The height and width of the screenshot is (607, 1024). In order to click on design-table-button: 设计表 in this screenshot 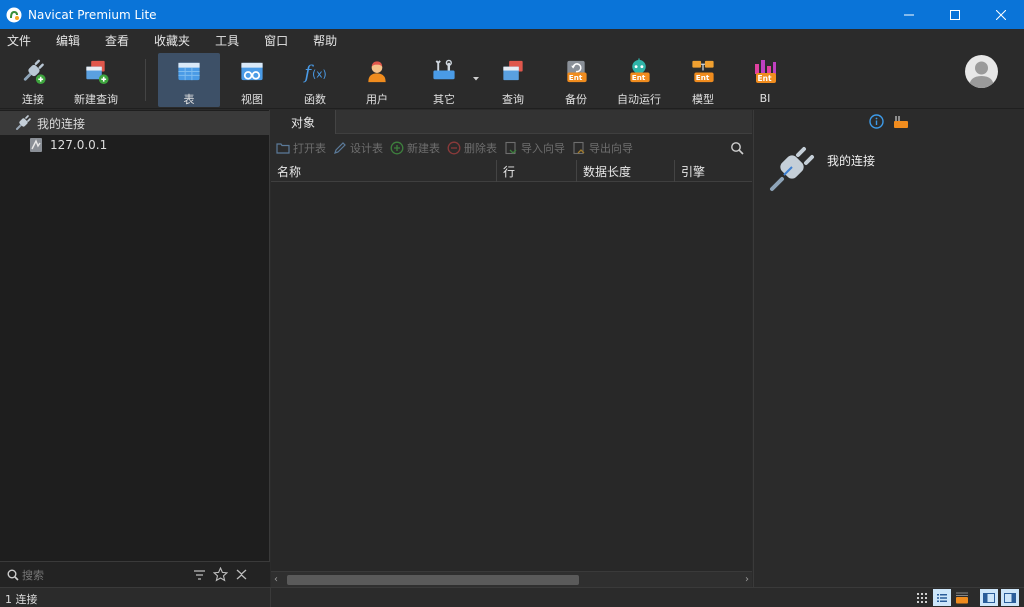, I will do `click(358, 148)`.